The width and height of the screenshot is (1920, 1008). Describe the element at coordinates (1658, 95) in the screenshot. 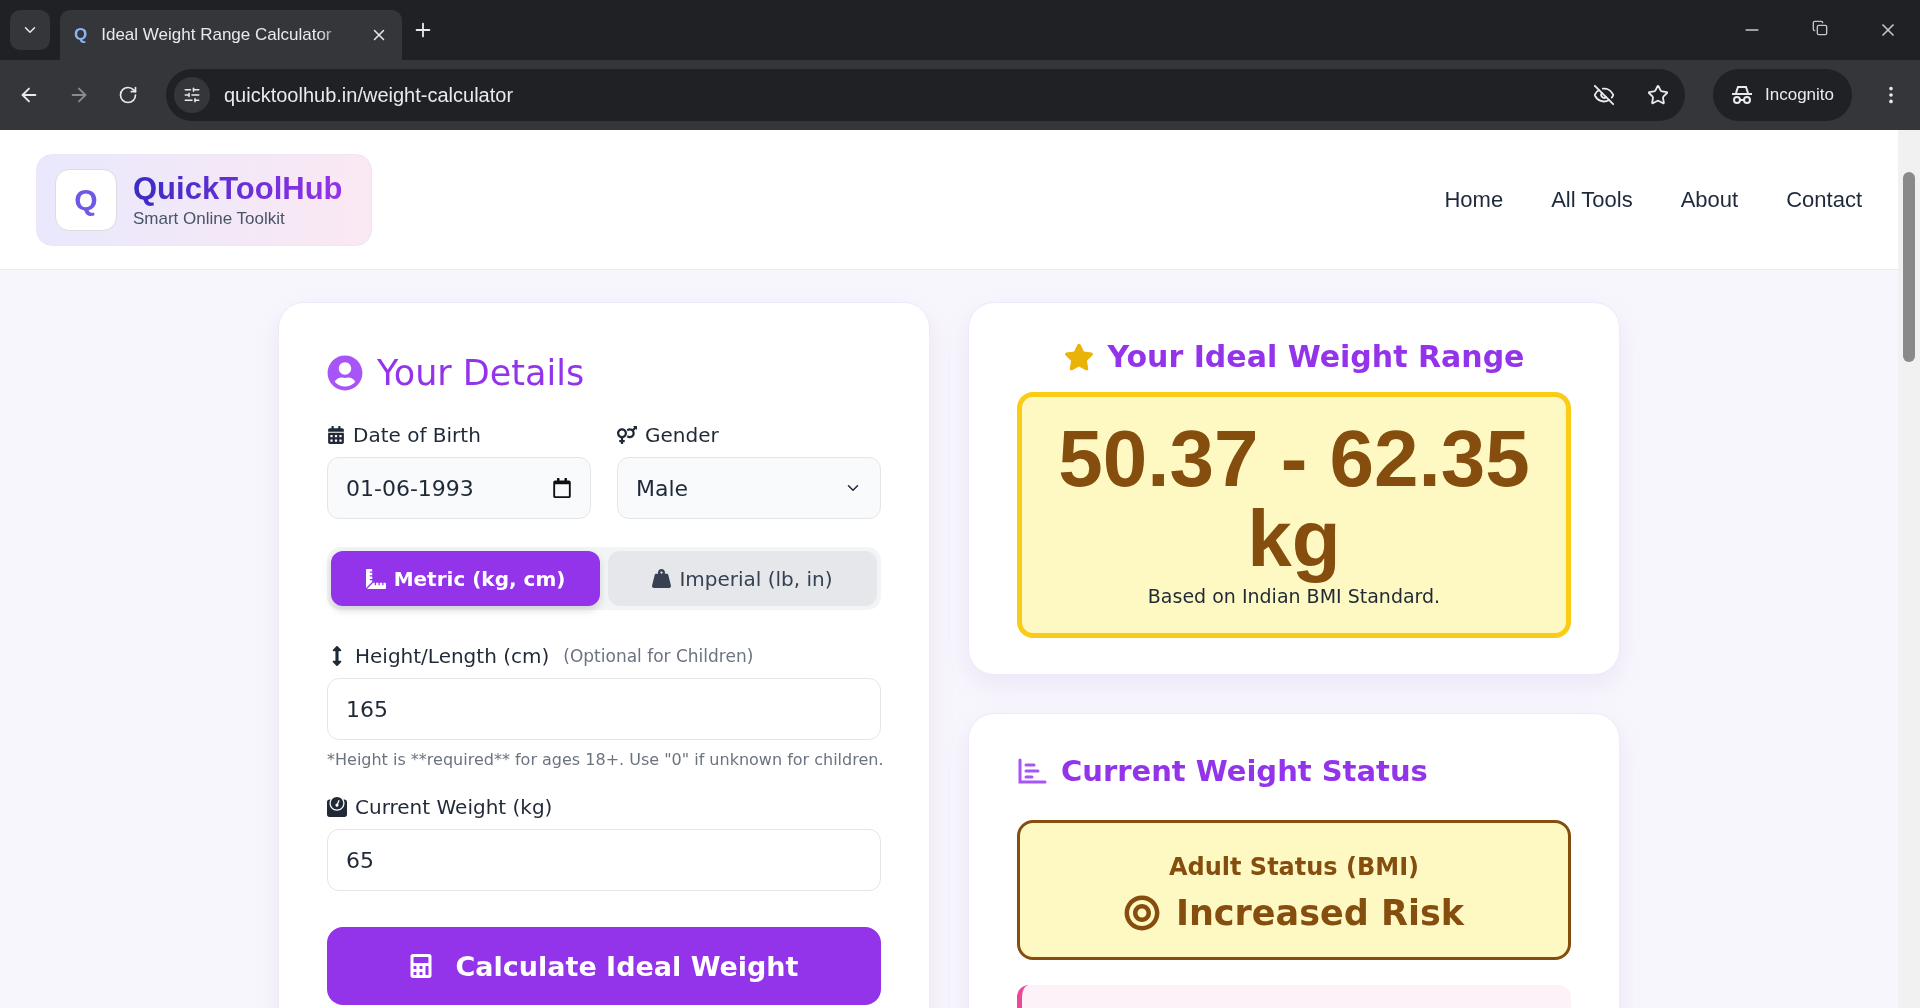

I see `bookmark-star-icon` at that location.